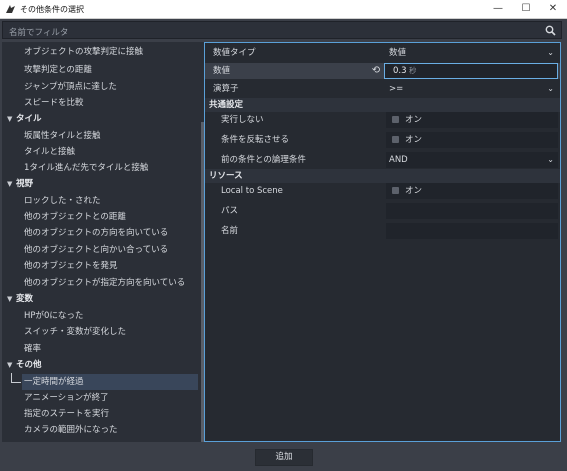 This screenshot has height=471, width=567. Describe the element at coordinates (101, 217) in the screenshot. I see `tree-item: 他のオブジェクトとの距離` at that location.